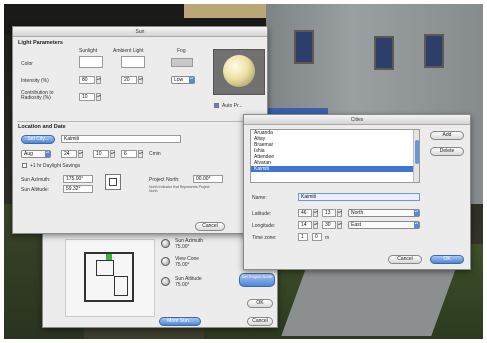 This screenshot has width=487, height=343. Describe the element at coordinates (260, 321) in the screenshot. I see `panel-cancel-button: Cancel` at that location.